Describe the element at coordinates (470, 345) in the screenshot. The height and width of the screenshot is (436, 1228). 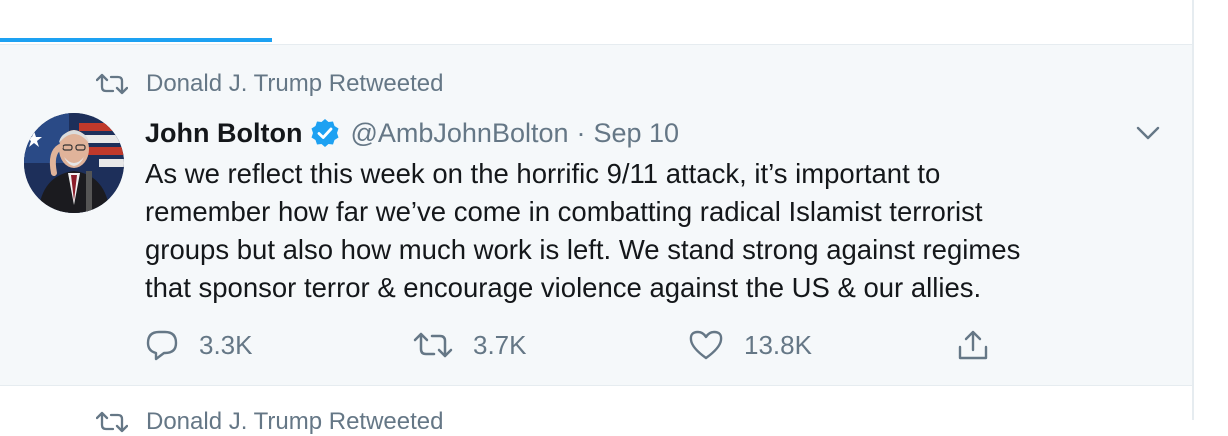
I see `retweet-button: 3.7K` at that location.